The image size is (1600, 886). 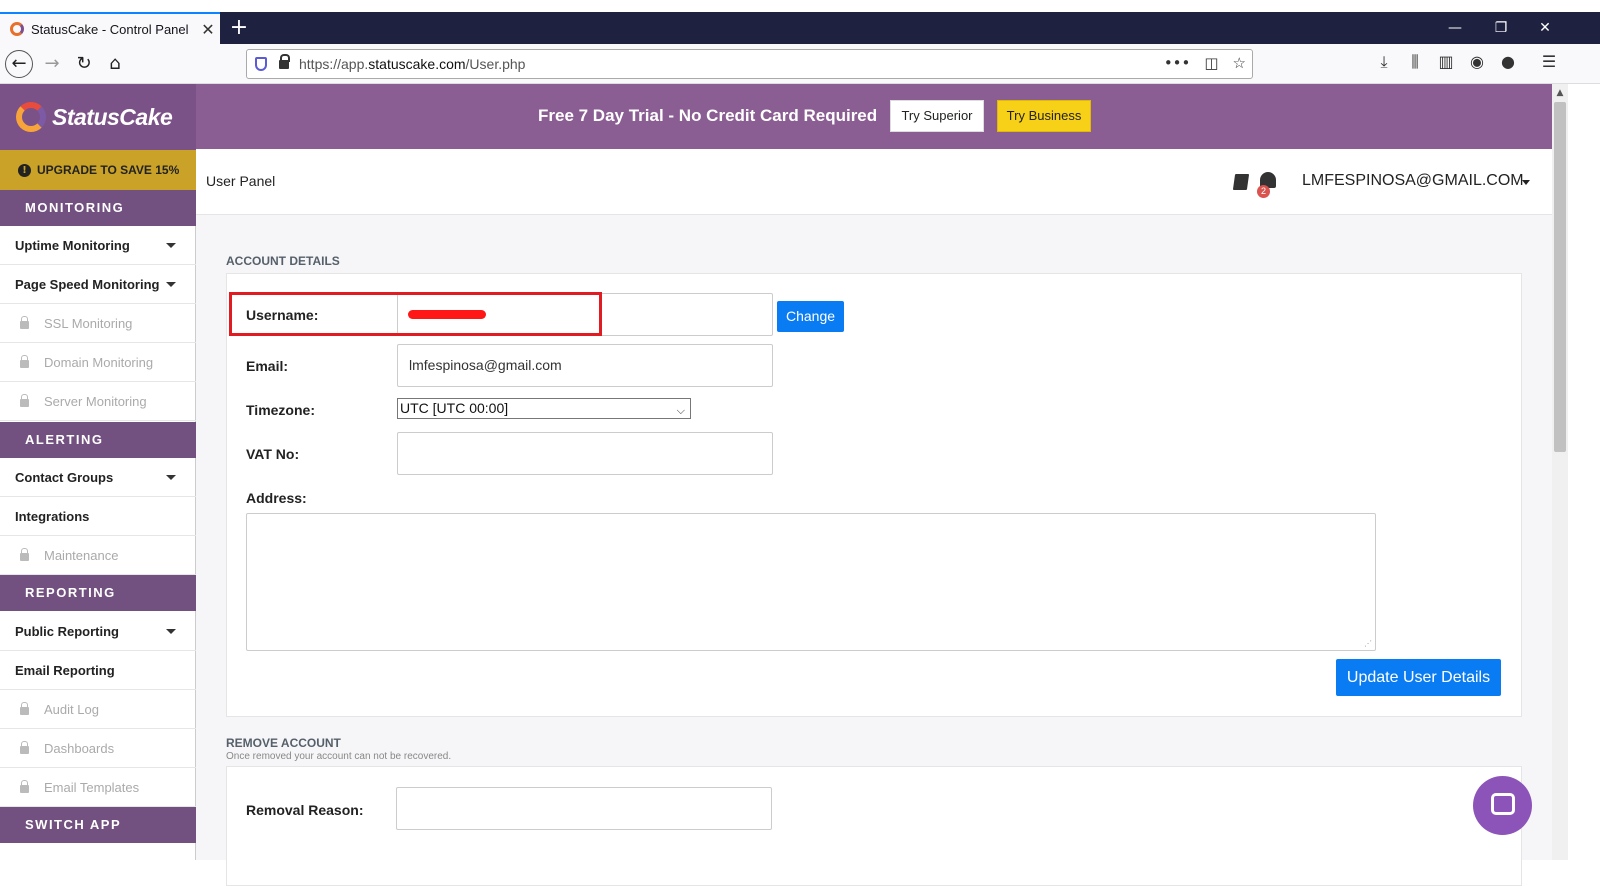 I want to click on top-strip, so click(x=800, y=6).